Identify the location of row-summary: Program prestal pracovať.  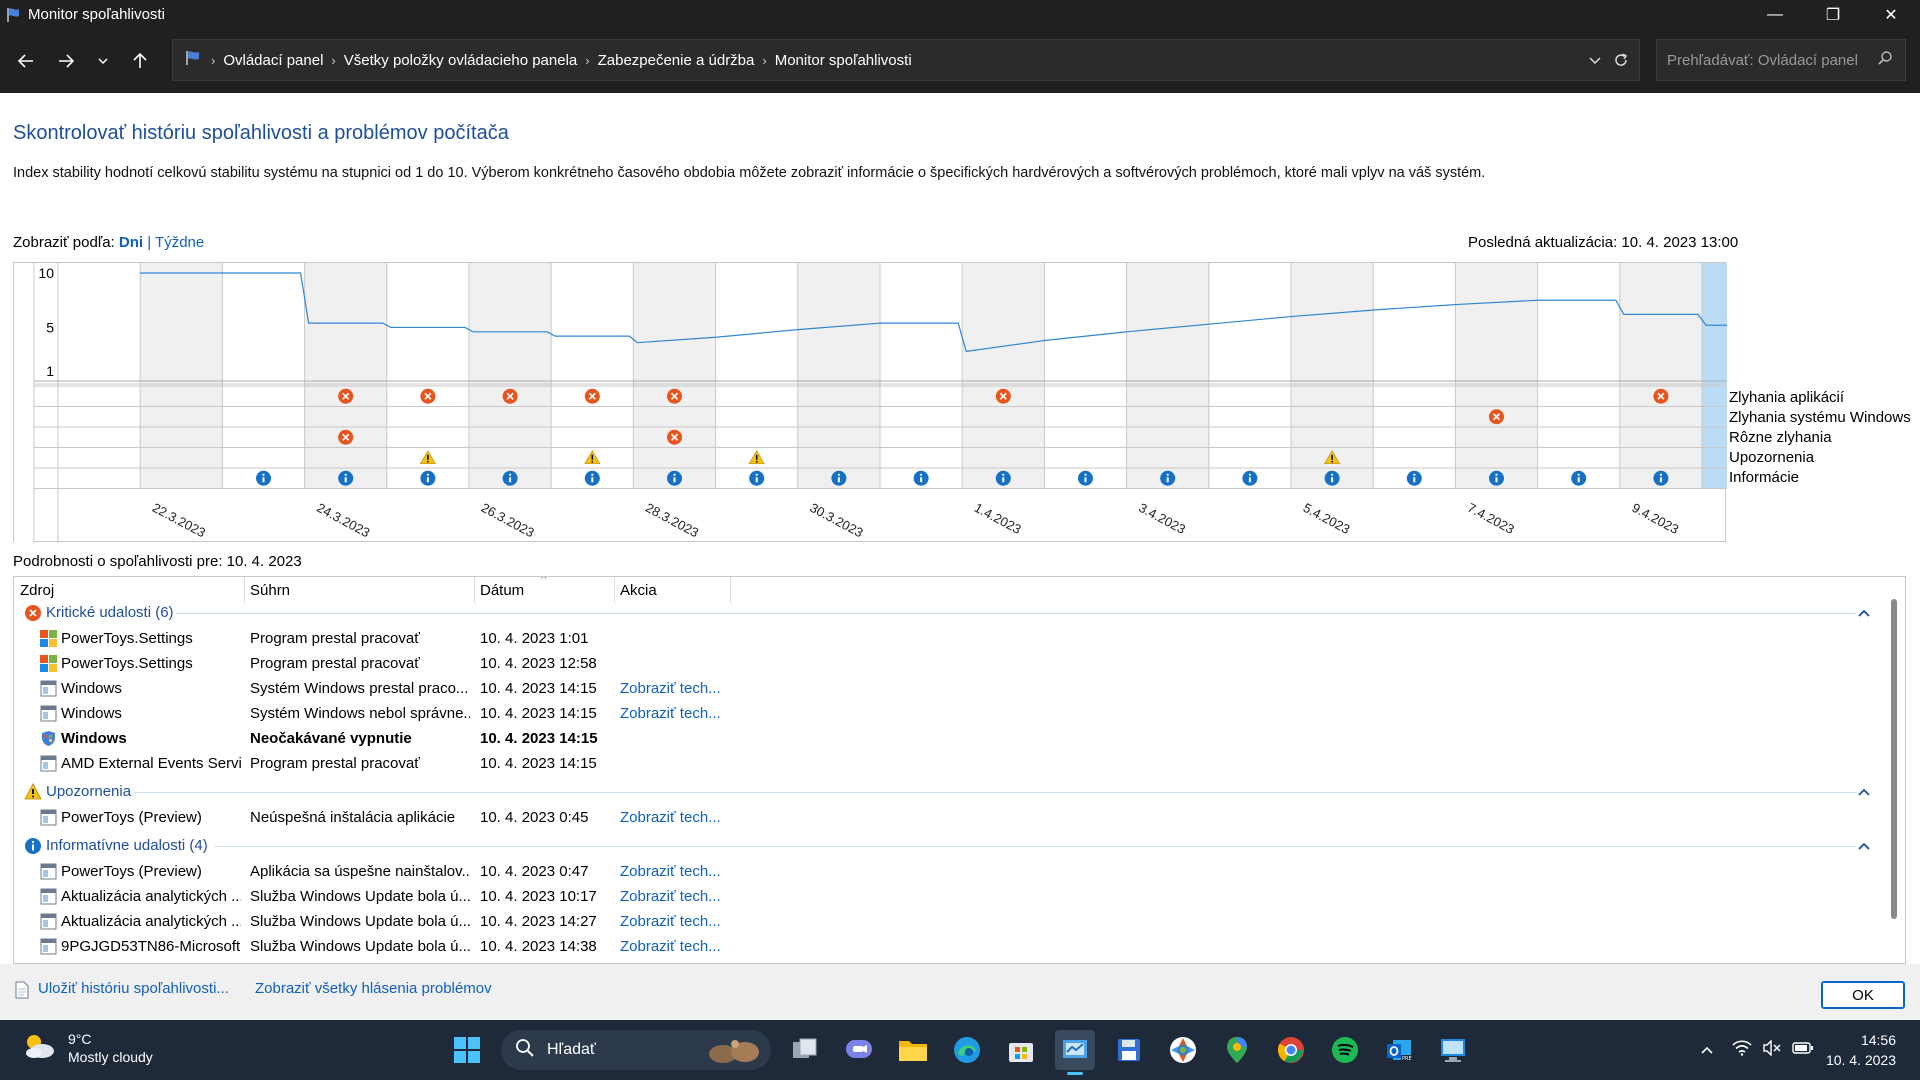
(335, 663).